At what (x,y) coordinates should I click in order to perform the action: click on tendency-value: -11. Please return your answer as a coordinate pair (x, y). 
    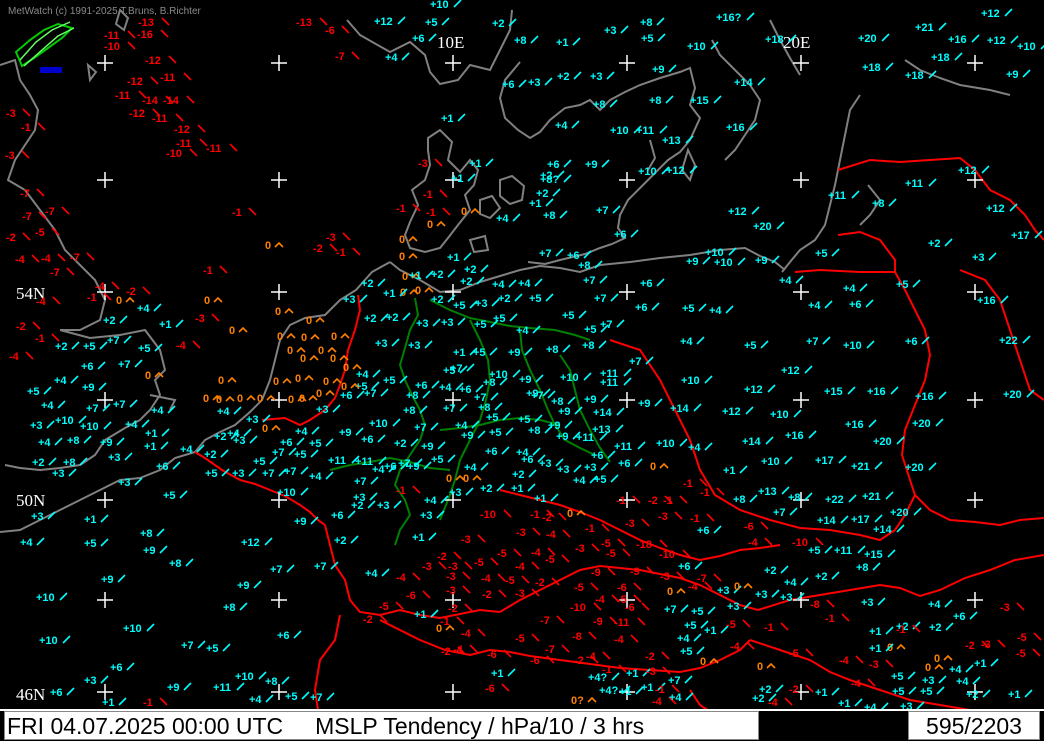
    Looking at the image, I should click on (621, 623).